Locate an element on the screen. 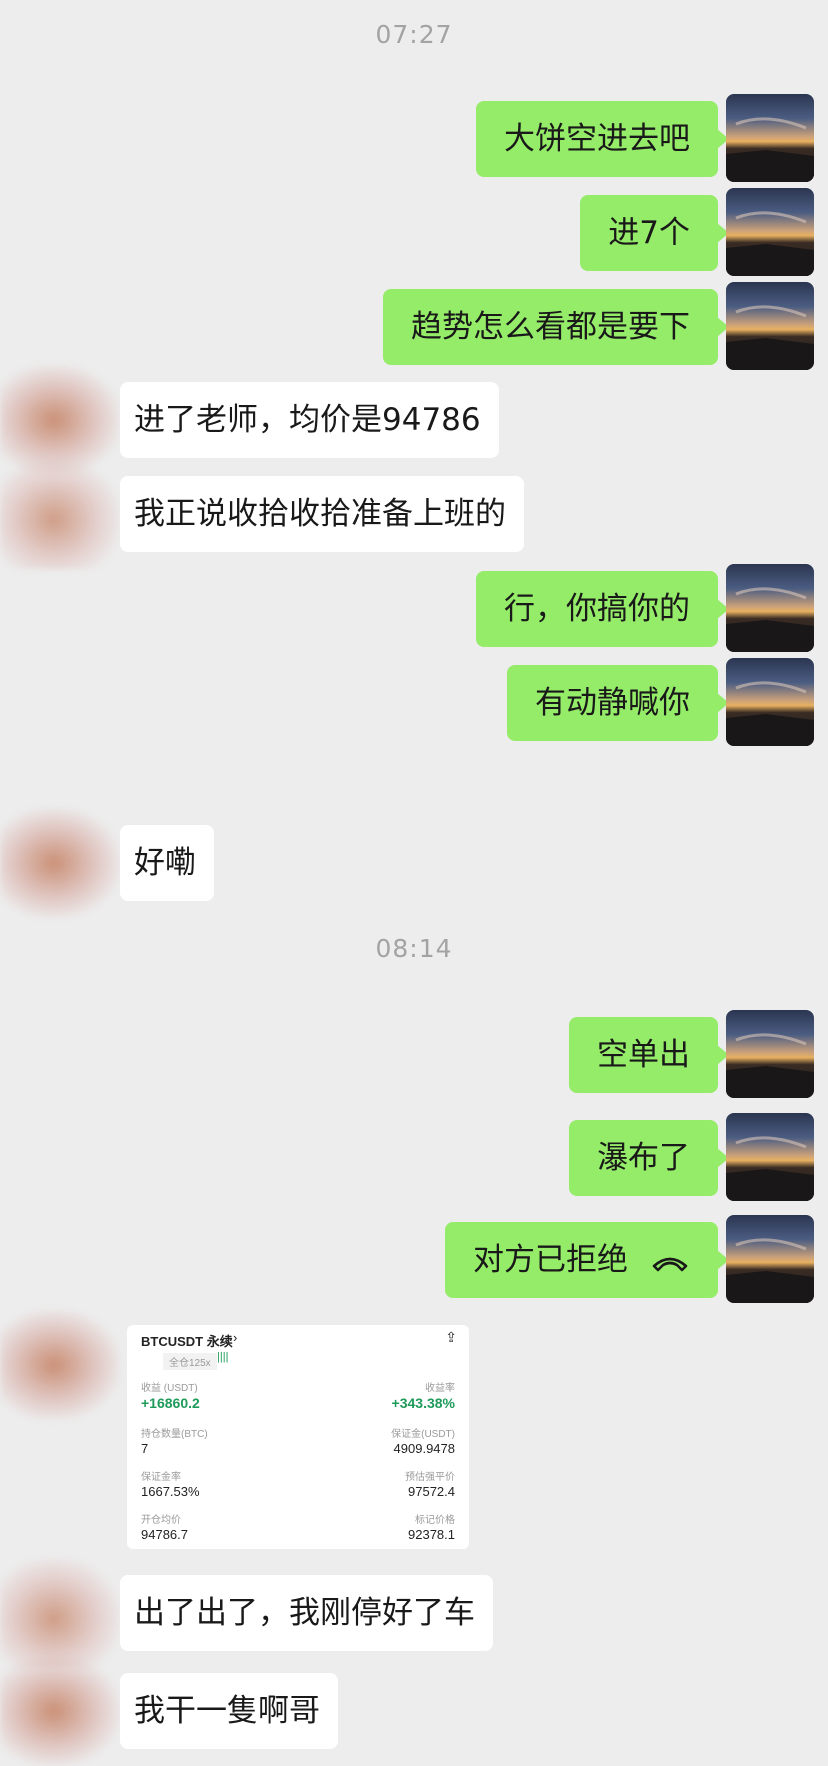 The image size is (828, 1766). timestamp: 07:27 is located at coordinates (414, 34).